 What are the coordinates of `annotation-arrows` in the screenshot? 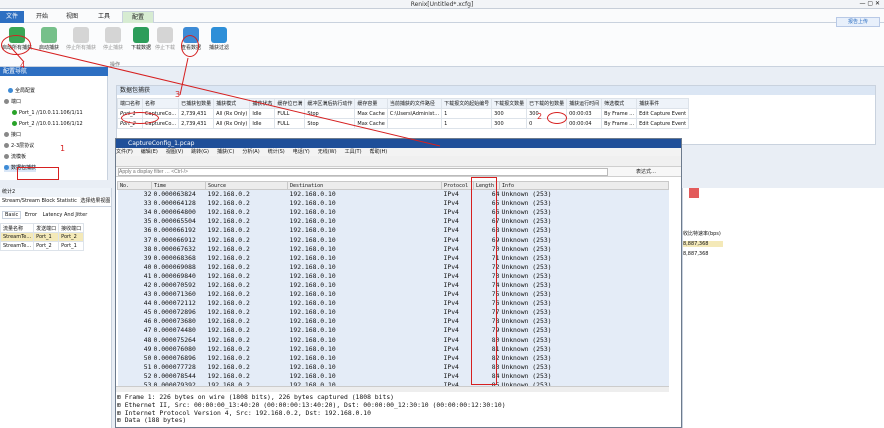 It's located at (224, 95).